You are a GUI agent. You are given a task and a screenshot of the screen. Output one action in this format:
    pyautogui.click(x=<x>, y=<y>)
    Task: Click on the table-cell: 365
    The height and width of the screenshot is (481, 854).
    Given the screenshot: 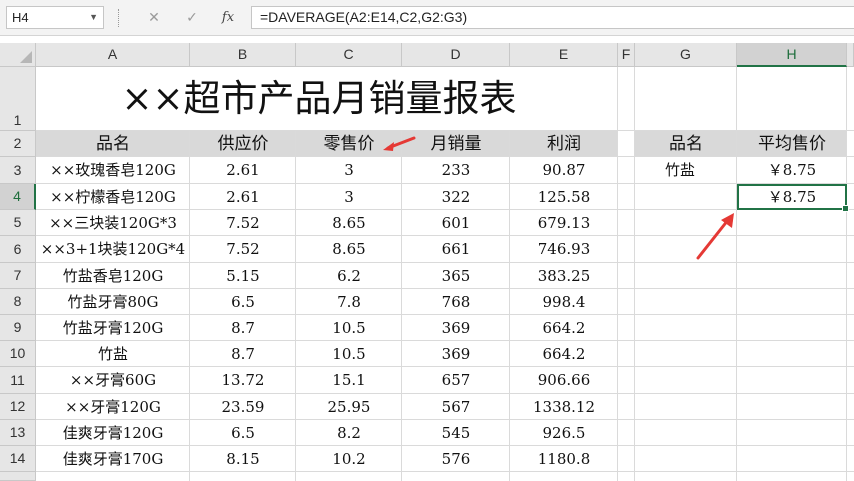 What is the action you would take?
    pyautogui.click(x=456, y=276)
    